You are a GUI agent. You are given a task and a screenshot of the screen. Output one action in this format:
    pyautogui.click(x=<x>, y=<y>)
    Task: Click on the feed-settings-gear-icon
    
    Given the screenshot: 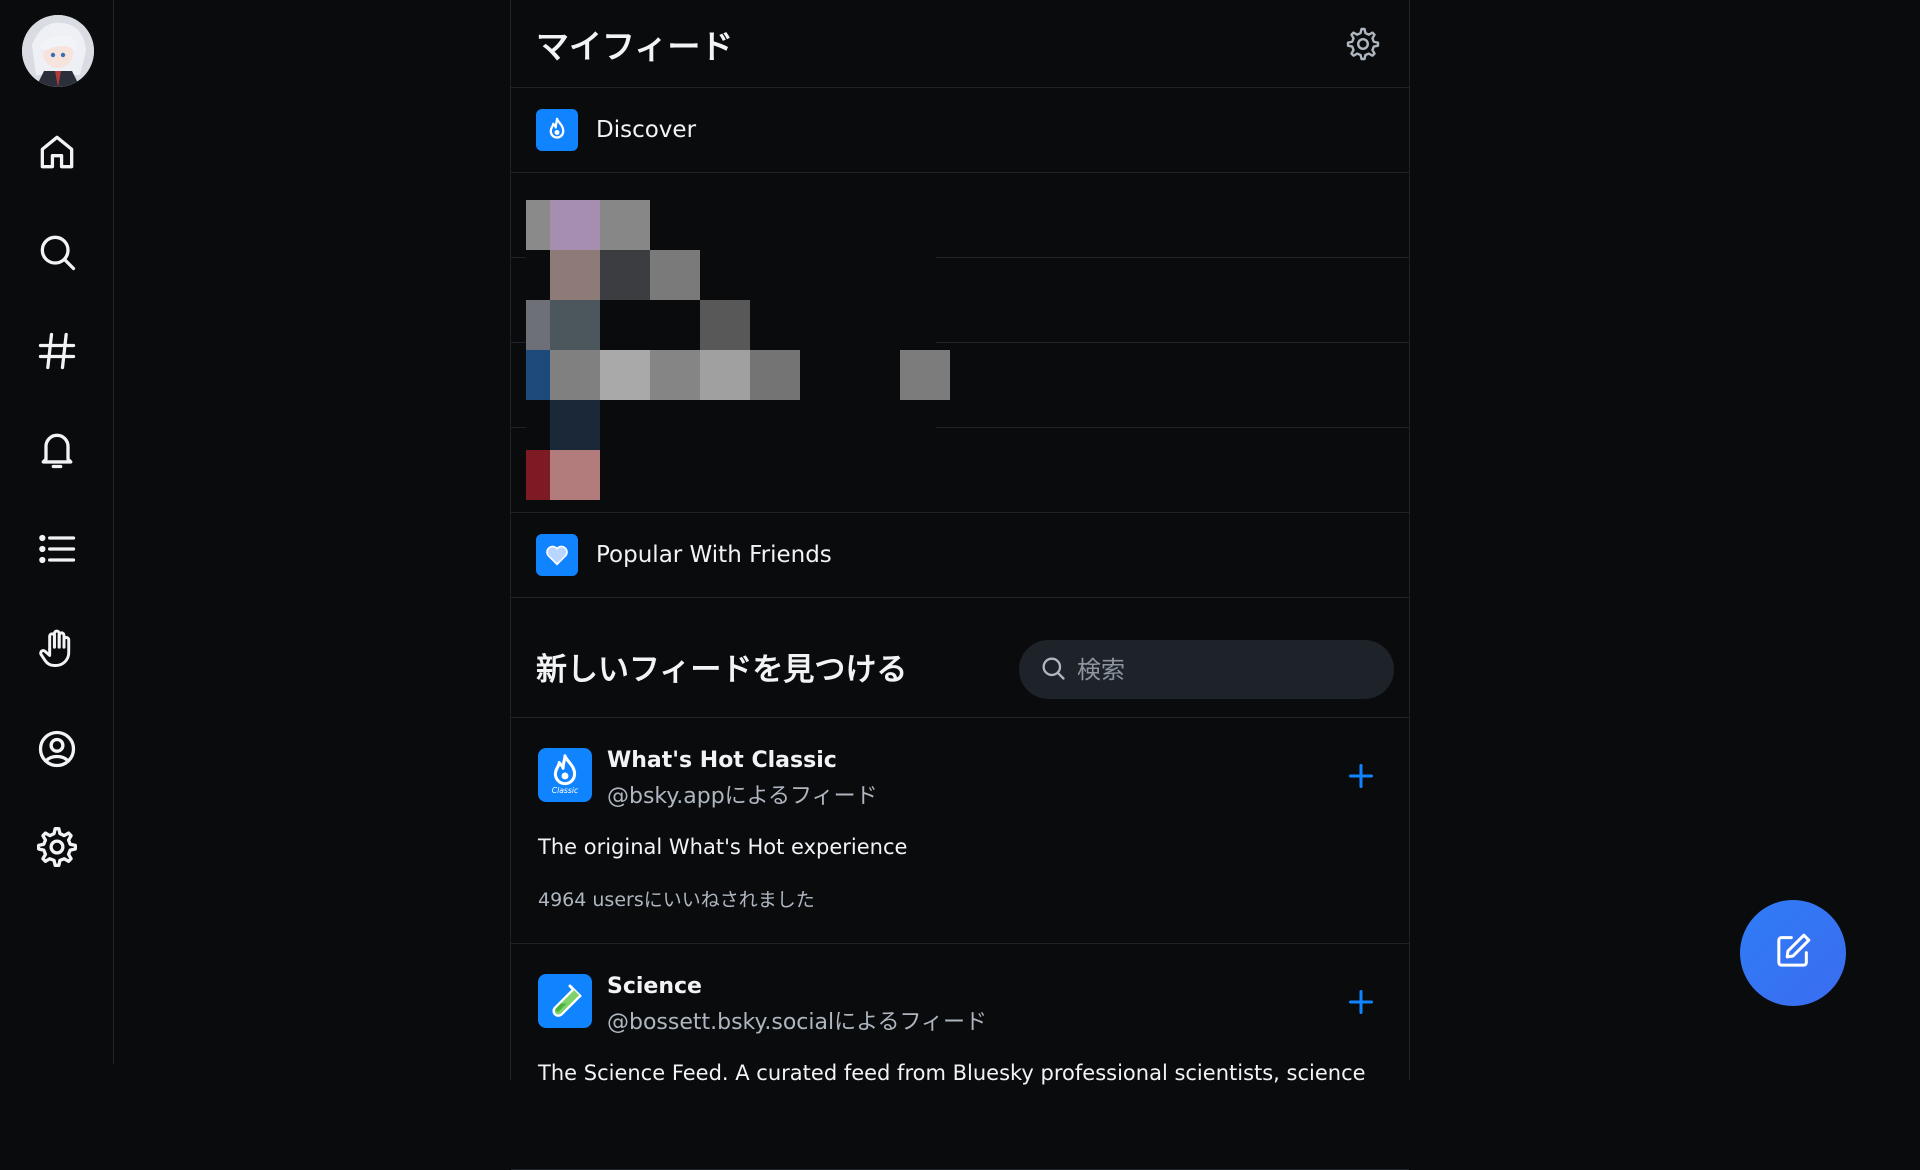 What is the action you would take?
    pyautogui.click(x=1363, y=44)
    